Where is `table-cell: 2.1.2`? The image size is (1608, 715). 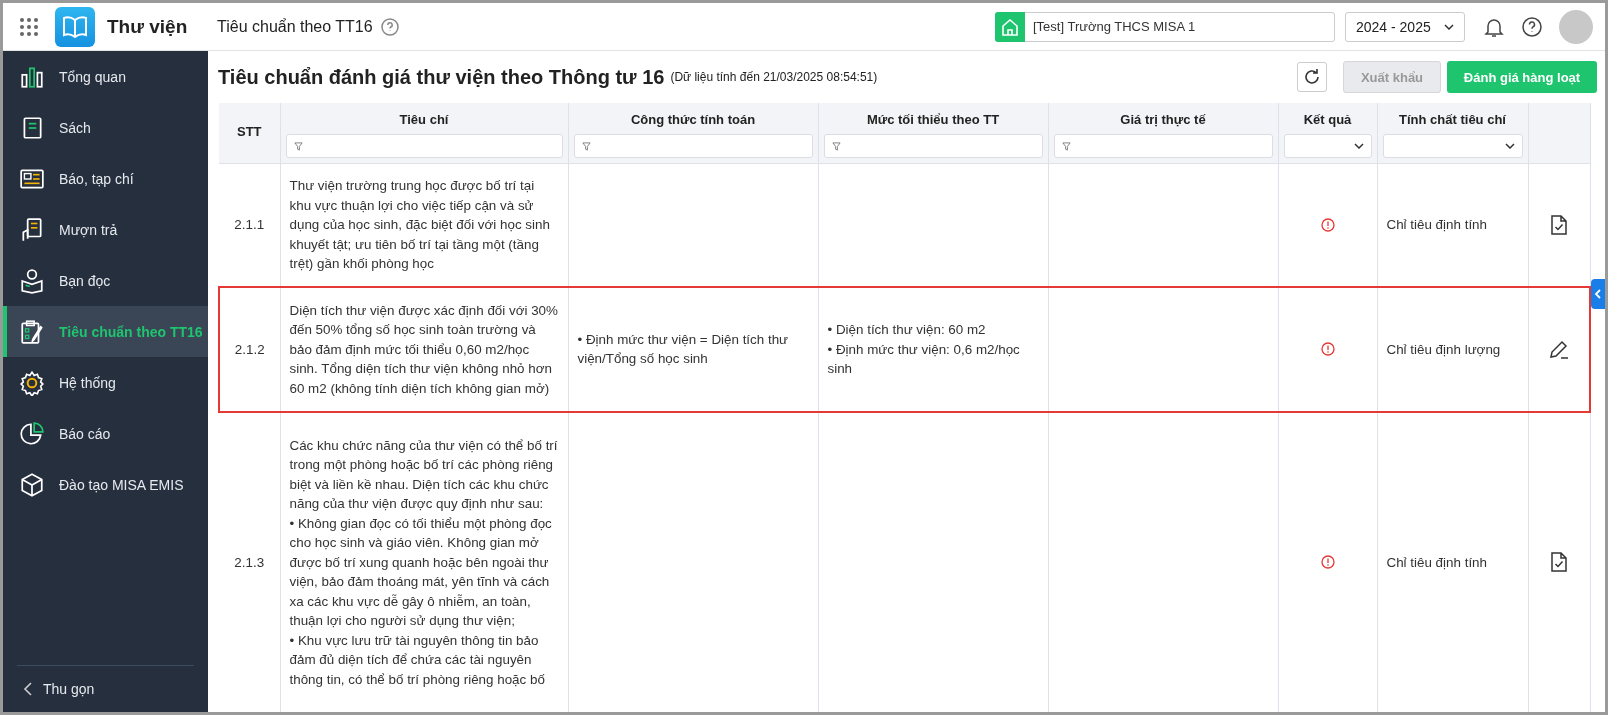 table-cell: 2.1.2 is located at coordinates (249, 349).